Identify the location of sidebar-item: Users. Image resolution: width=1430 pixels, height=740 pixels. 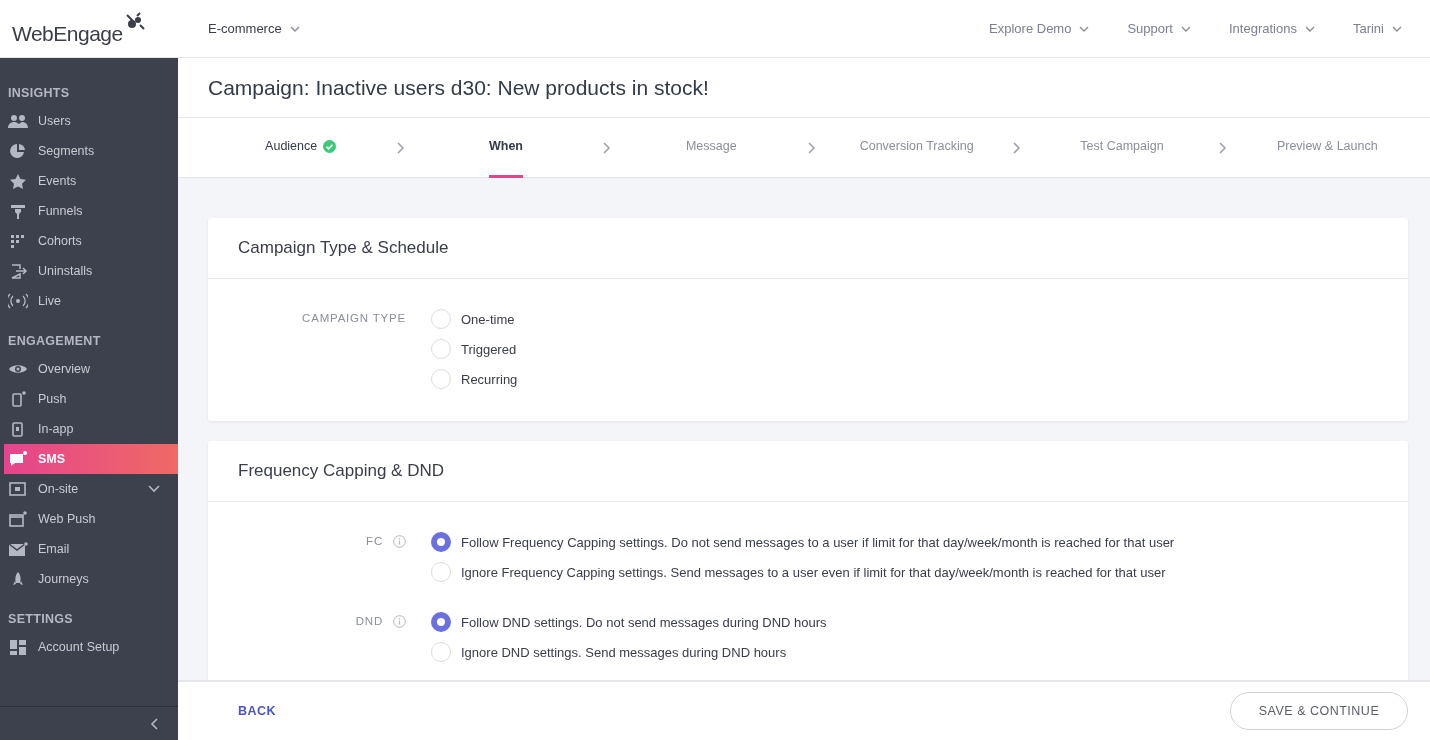
(89, 121).